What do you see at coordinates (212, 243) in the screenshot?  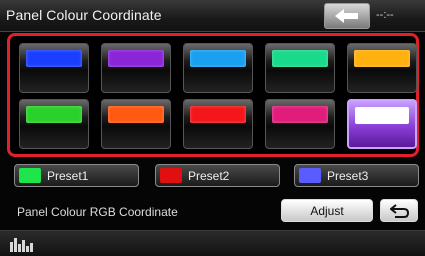 I see `bottom-bar` at bounding box center [212, 243].